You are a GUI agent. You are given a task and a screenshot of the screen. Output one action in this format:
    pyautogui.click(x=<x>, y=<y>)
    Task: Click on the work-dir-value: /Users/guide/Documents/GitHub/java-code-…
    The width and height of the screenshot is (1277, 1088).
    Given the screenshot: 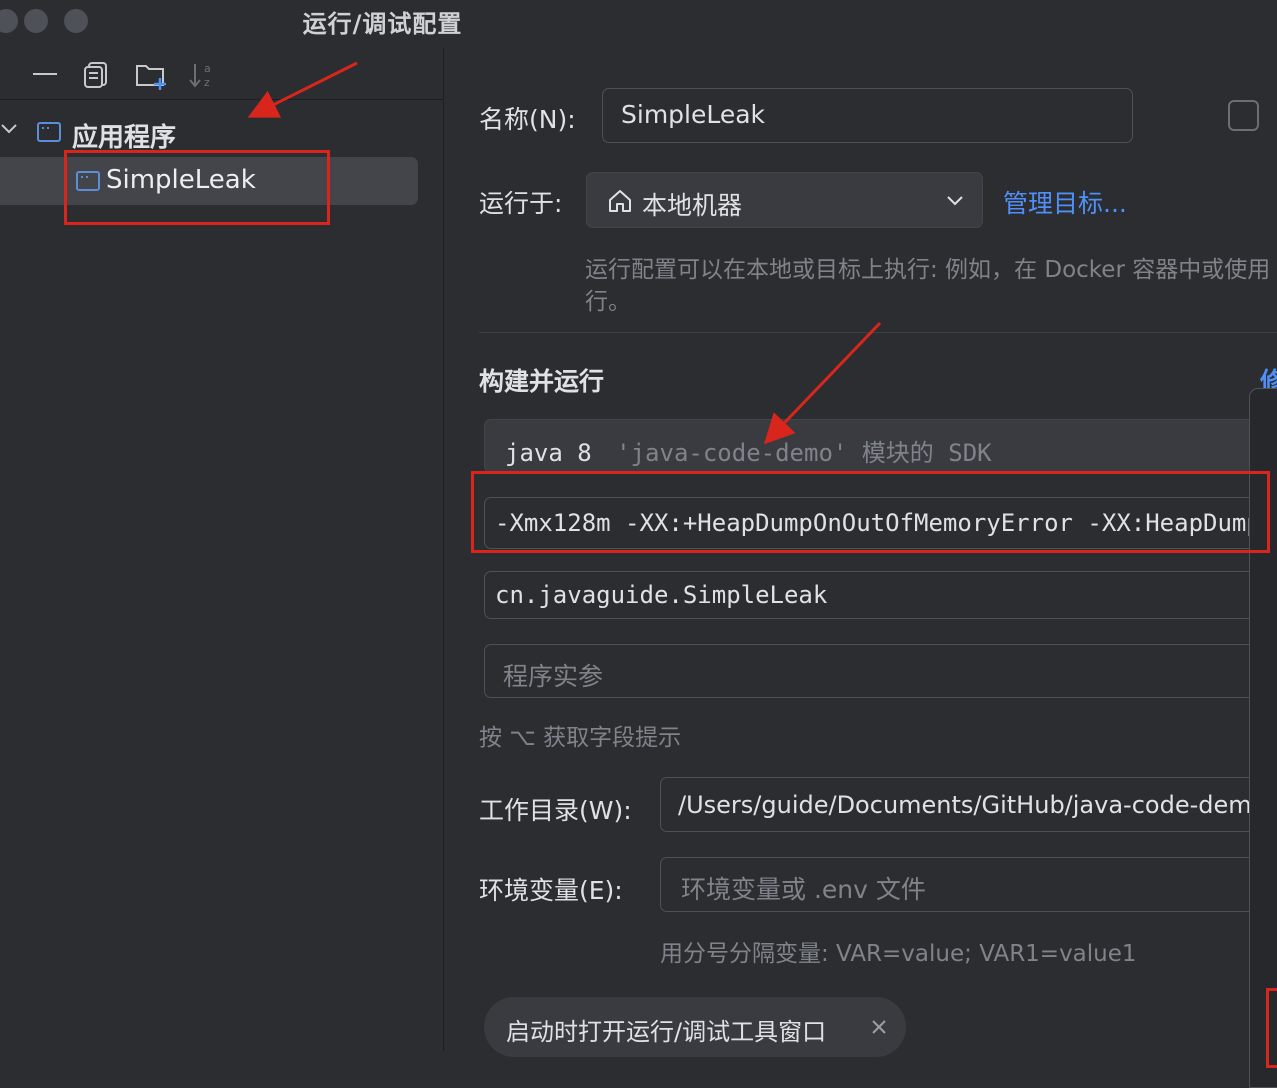 What is the action you would take?
    pyautogui.click(x=972, y=805)
    